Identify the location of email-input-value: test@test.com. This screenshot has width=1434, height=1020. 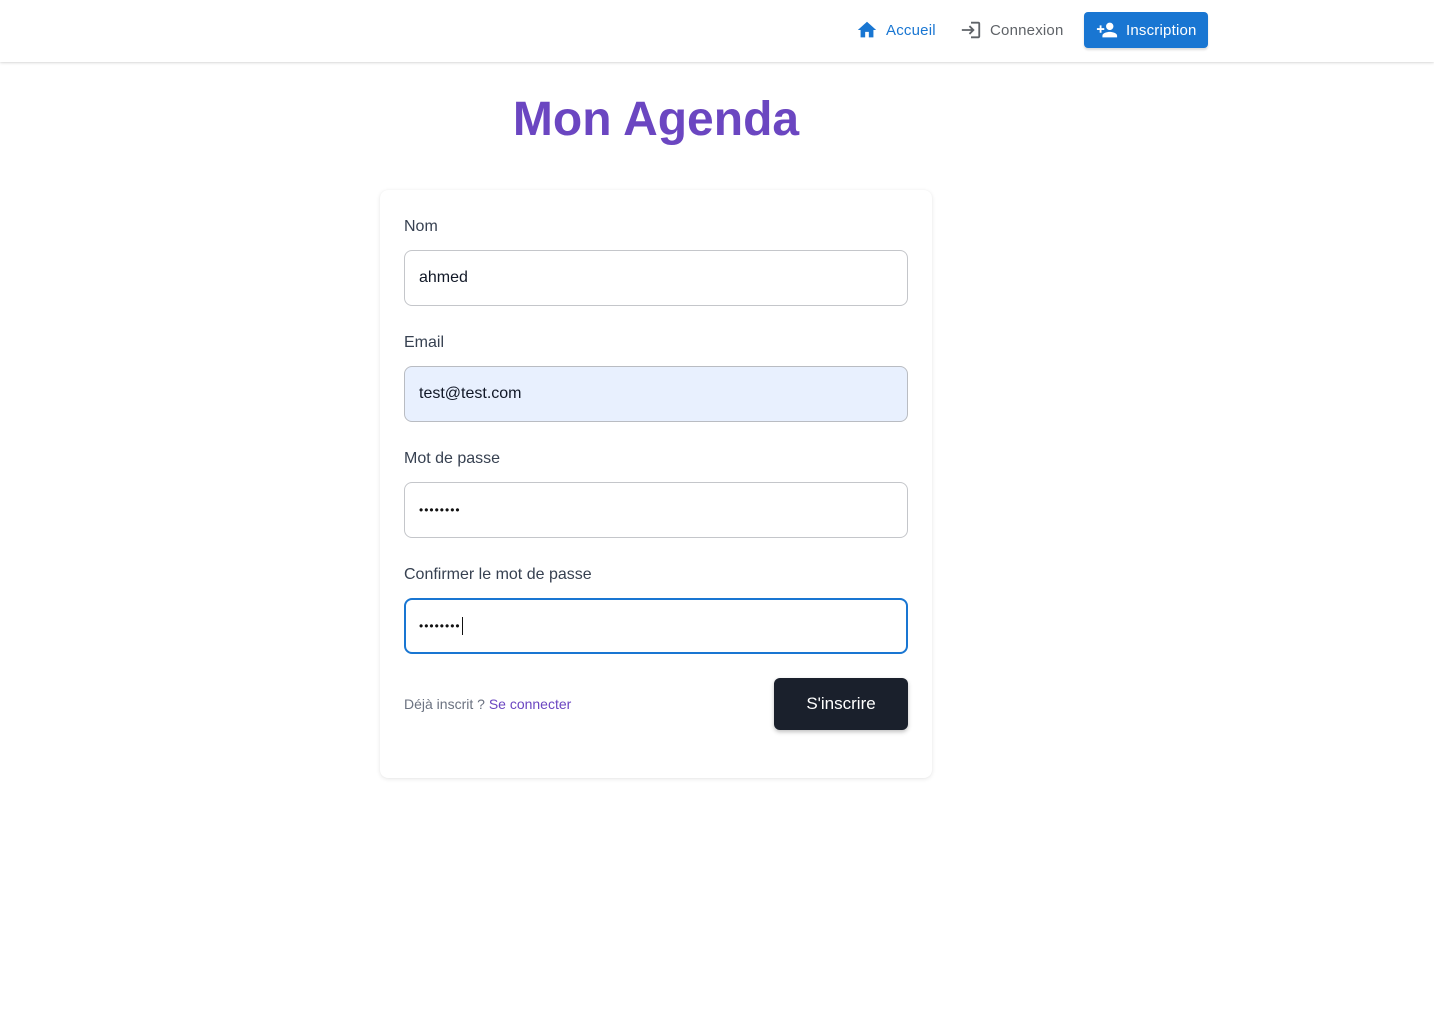
(470, 393).